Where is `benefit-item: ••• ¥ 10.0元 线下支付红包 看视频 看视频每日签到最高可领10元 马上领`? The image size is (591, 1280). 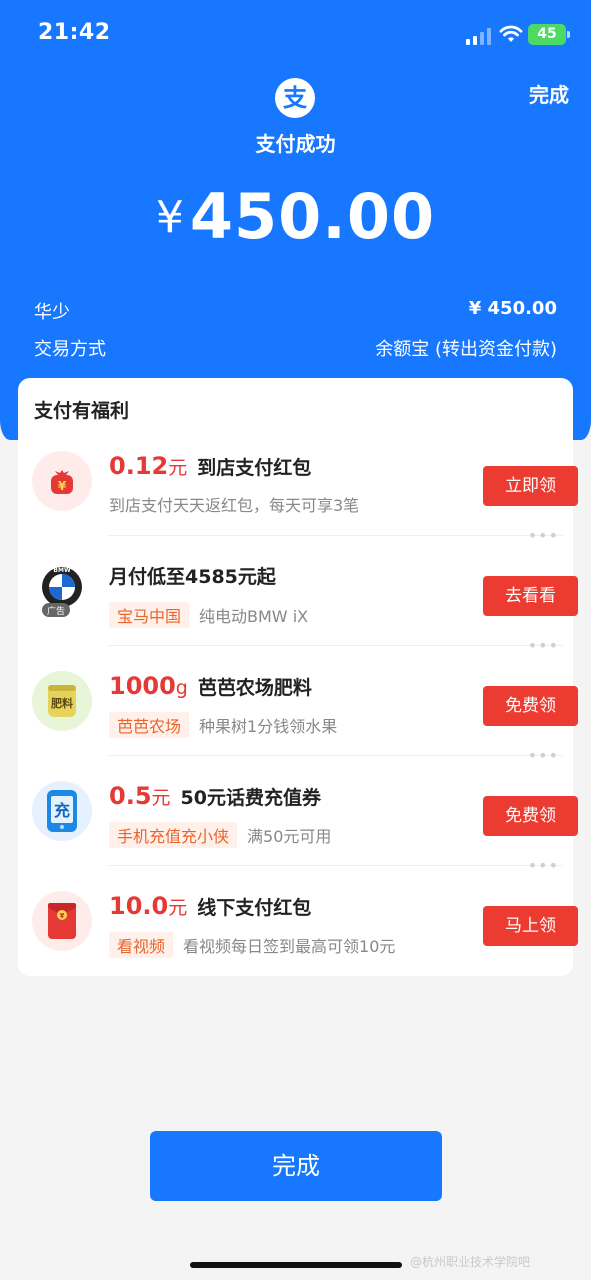 benefit-item: ••• ¥ 10.0元 线下支付红包 看视频 看视频每日签到最高可领10元 马上领 is located at coordinates (298, 916).